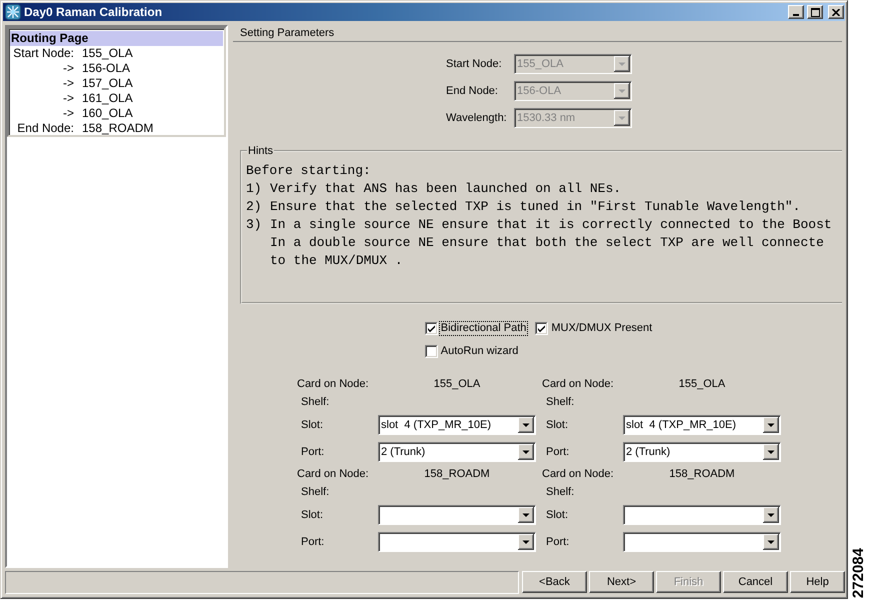 This screenshot has width=869, height=602. Describe the element at coordinates (337, 261) in the screenshot. I see `hint-line: to the MUX/DMUX .` at that location.